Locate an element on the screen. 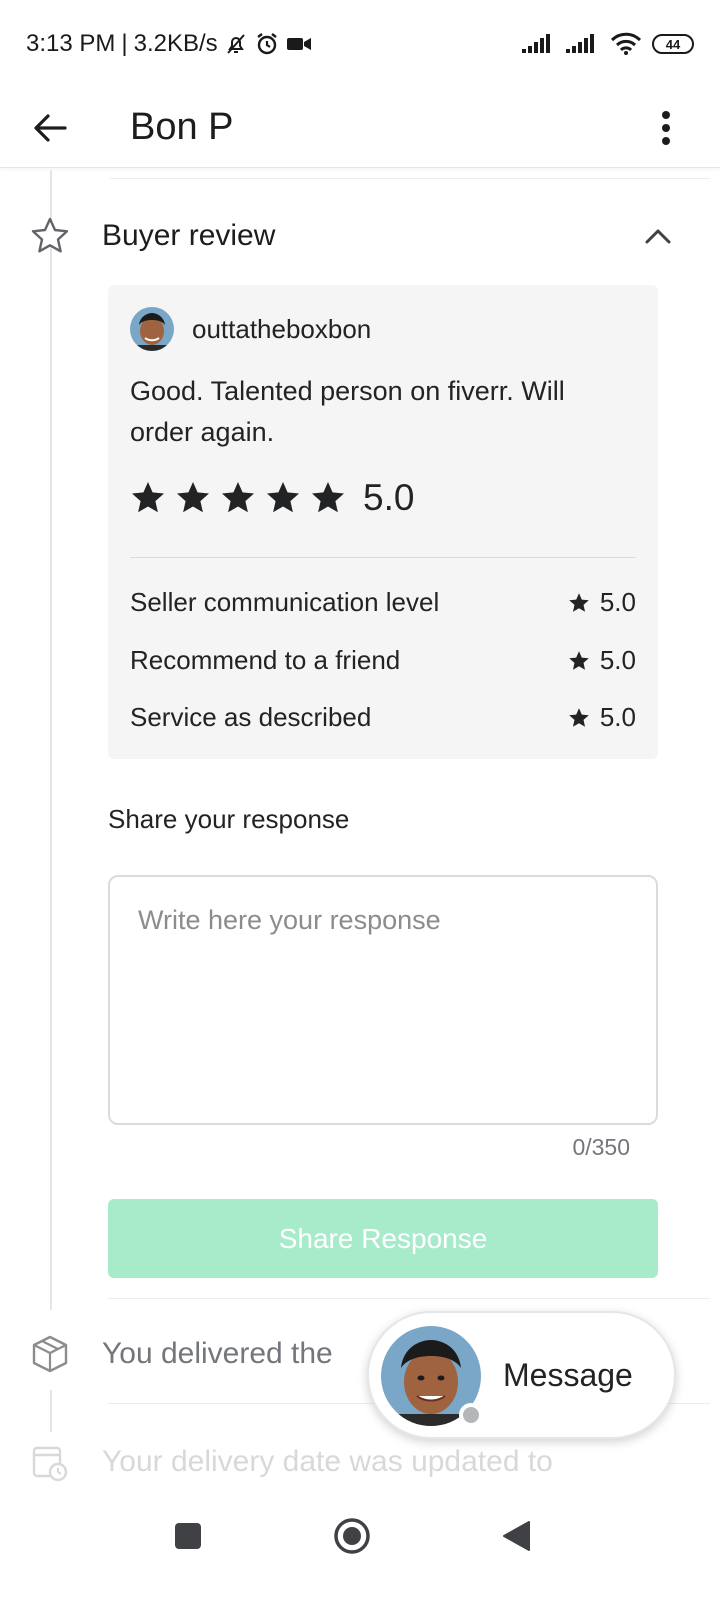  battery-indicator: 44 is located at coordinates (673, 44).